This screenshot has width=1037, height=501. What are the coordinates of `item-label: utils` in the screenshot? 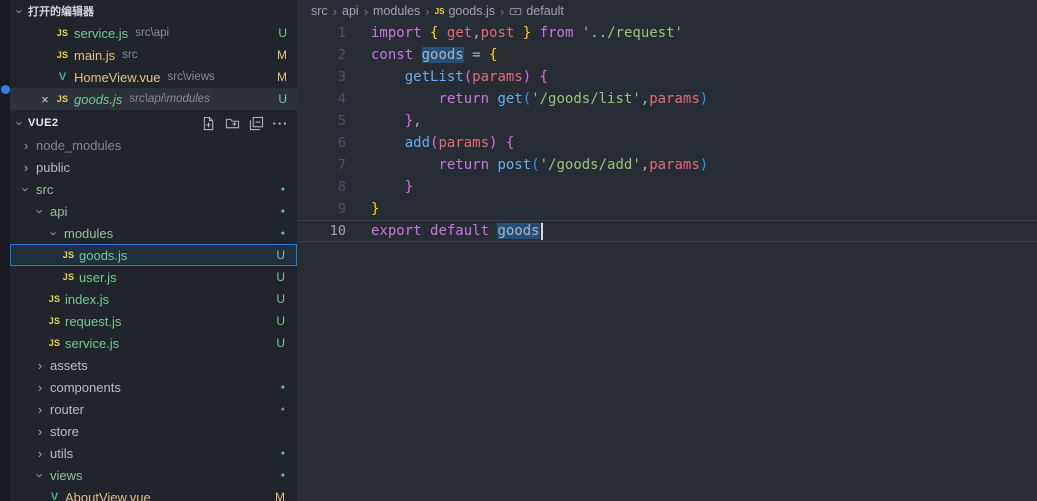 It's located at (62, 453).